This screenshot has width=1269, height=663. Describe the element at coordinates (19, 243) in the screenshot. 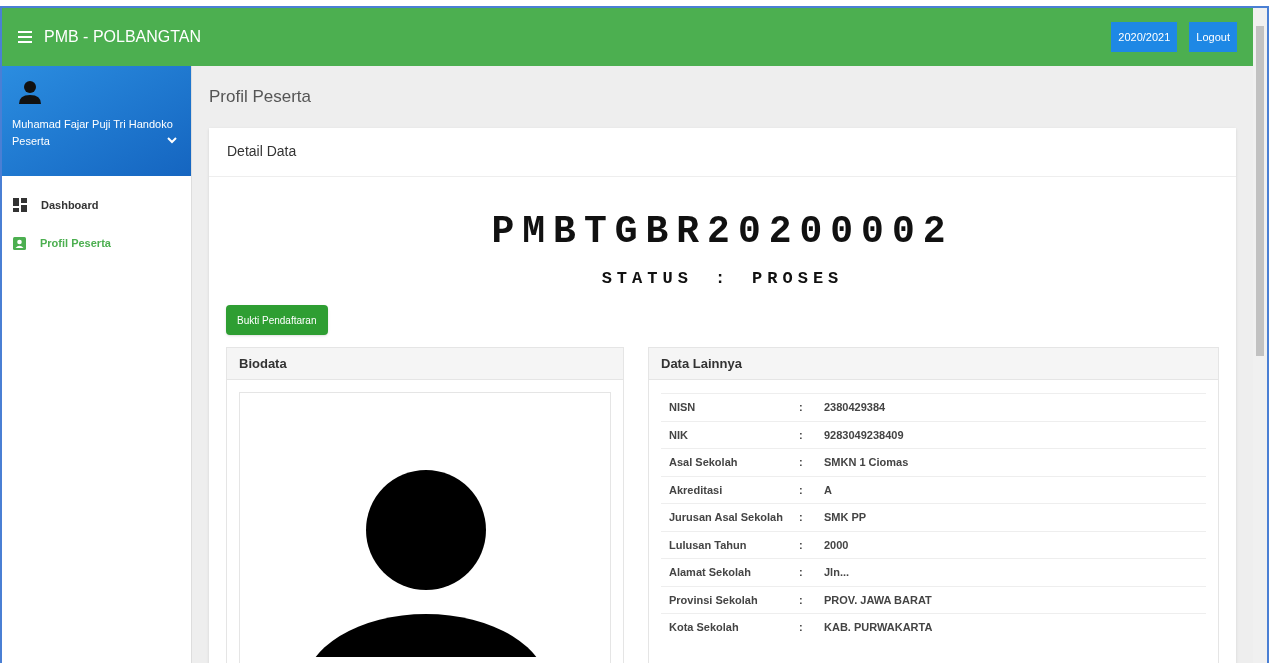

I see `id-badge-icon` at that location.